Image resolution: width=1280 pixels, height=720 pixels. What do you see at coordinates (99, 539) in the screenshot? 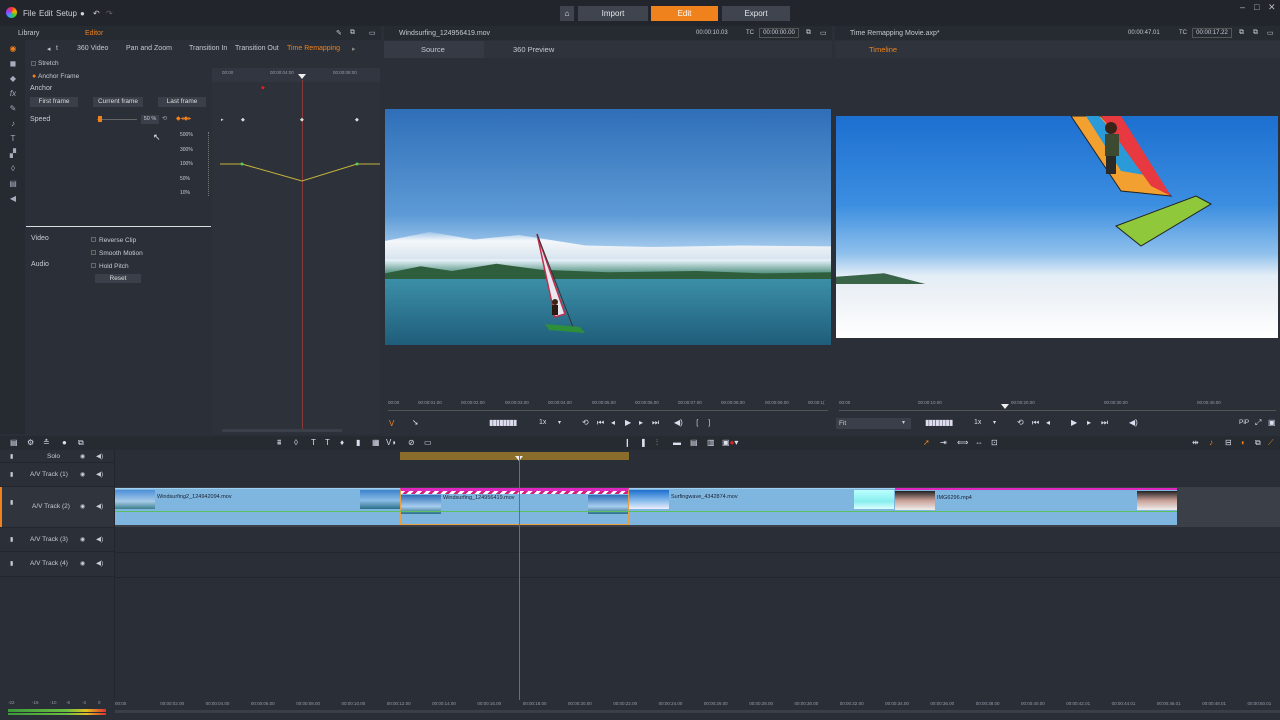
I see `track3-volume-icon: ◀)` at bounding box center [99, 539].